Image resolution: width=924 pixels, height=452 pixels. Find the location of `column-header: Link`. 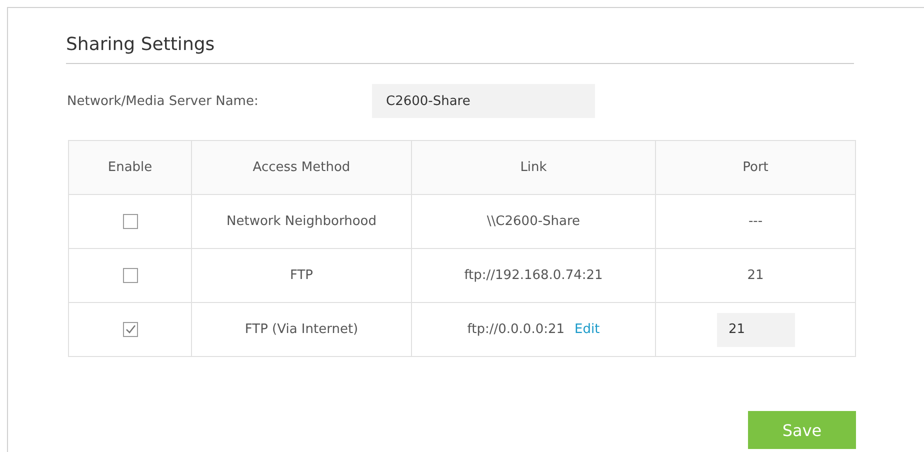

column-header: Link is located at coordinates (534, 167).